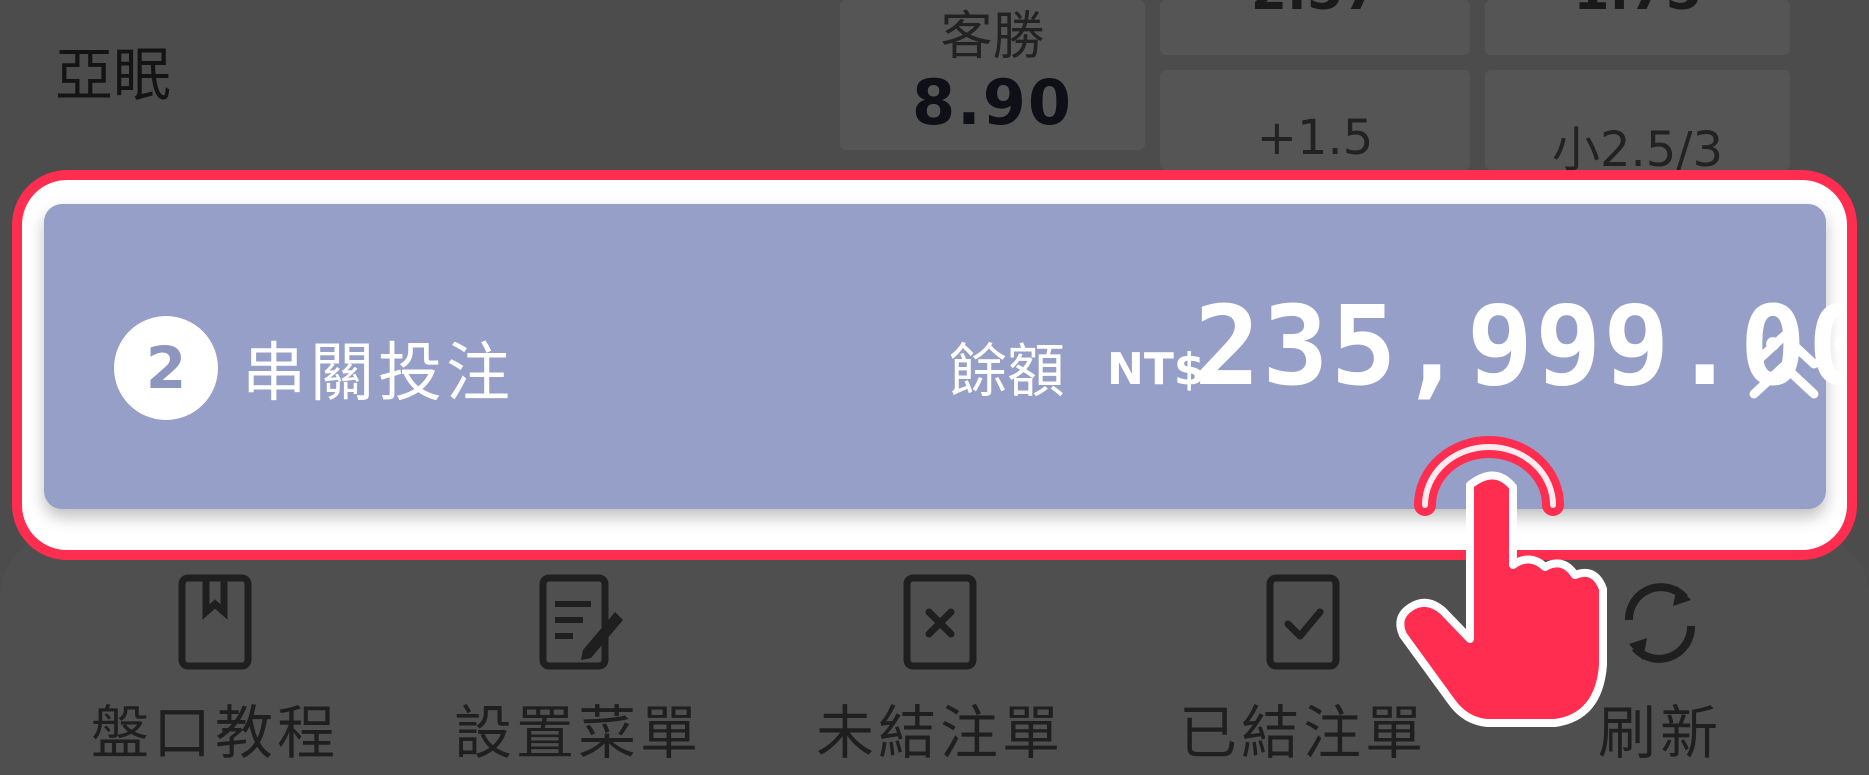 This screenshot has width=1869, height=775. I want to click on bookmark-book-icon, so click(215, 622).